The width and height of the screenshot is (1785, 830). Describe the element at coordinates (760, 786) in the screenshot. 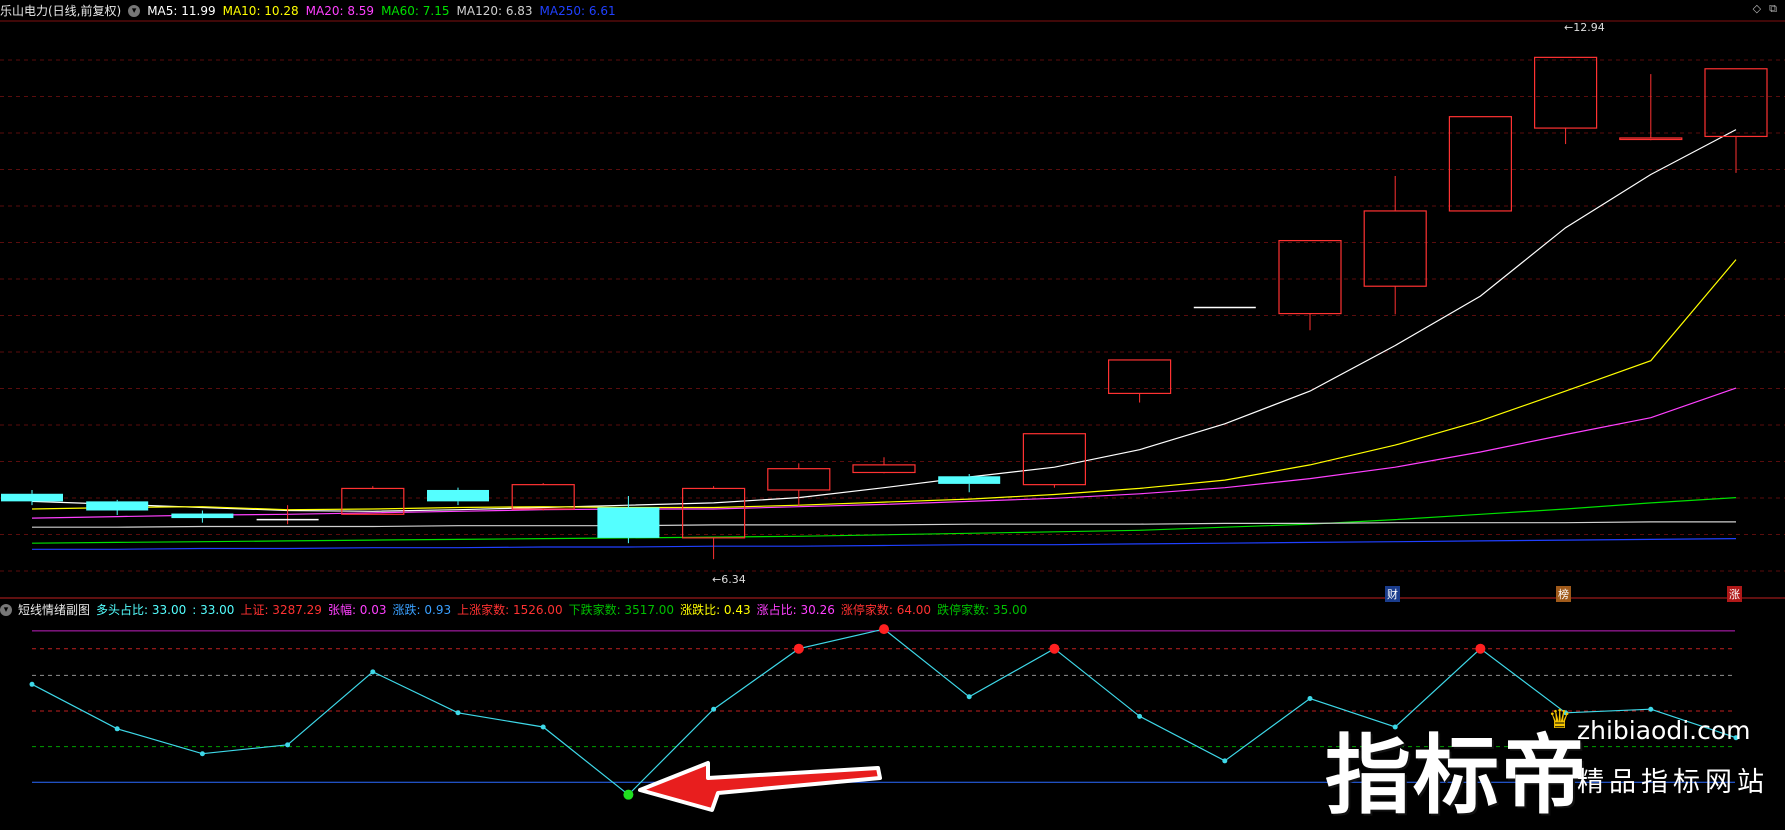

I see `red-arrow-icon` at that location.